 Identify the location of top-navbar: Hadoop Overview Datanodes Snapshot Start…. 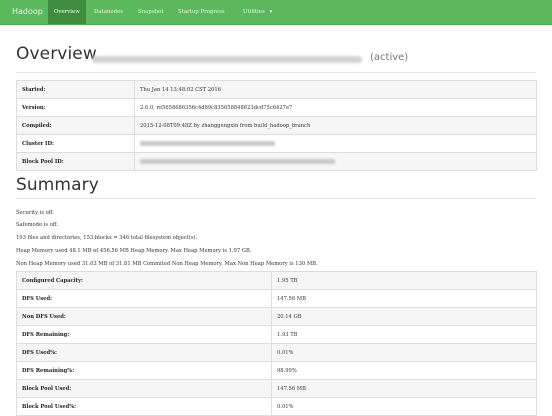
(276, 12).